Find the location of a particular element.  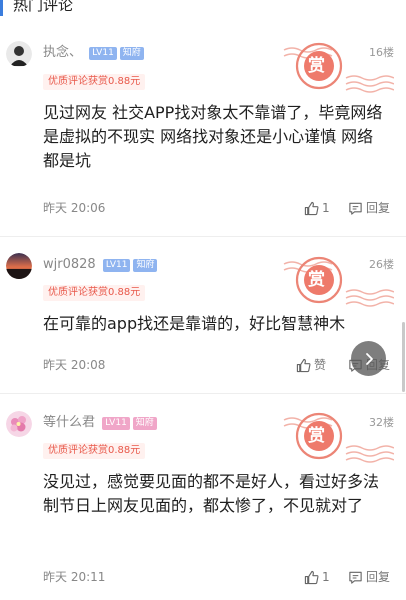

username: 执念、 LV11 知府 is located at coordinates (93, 53).